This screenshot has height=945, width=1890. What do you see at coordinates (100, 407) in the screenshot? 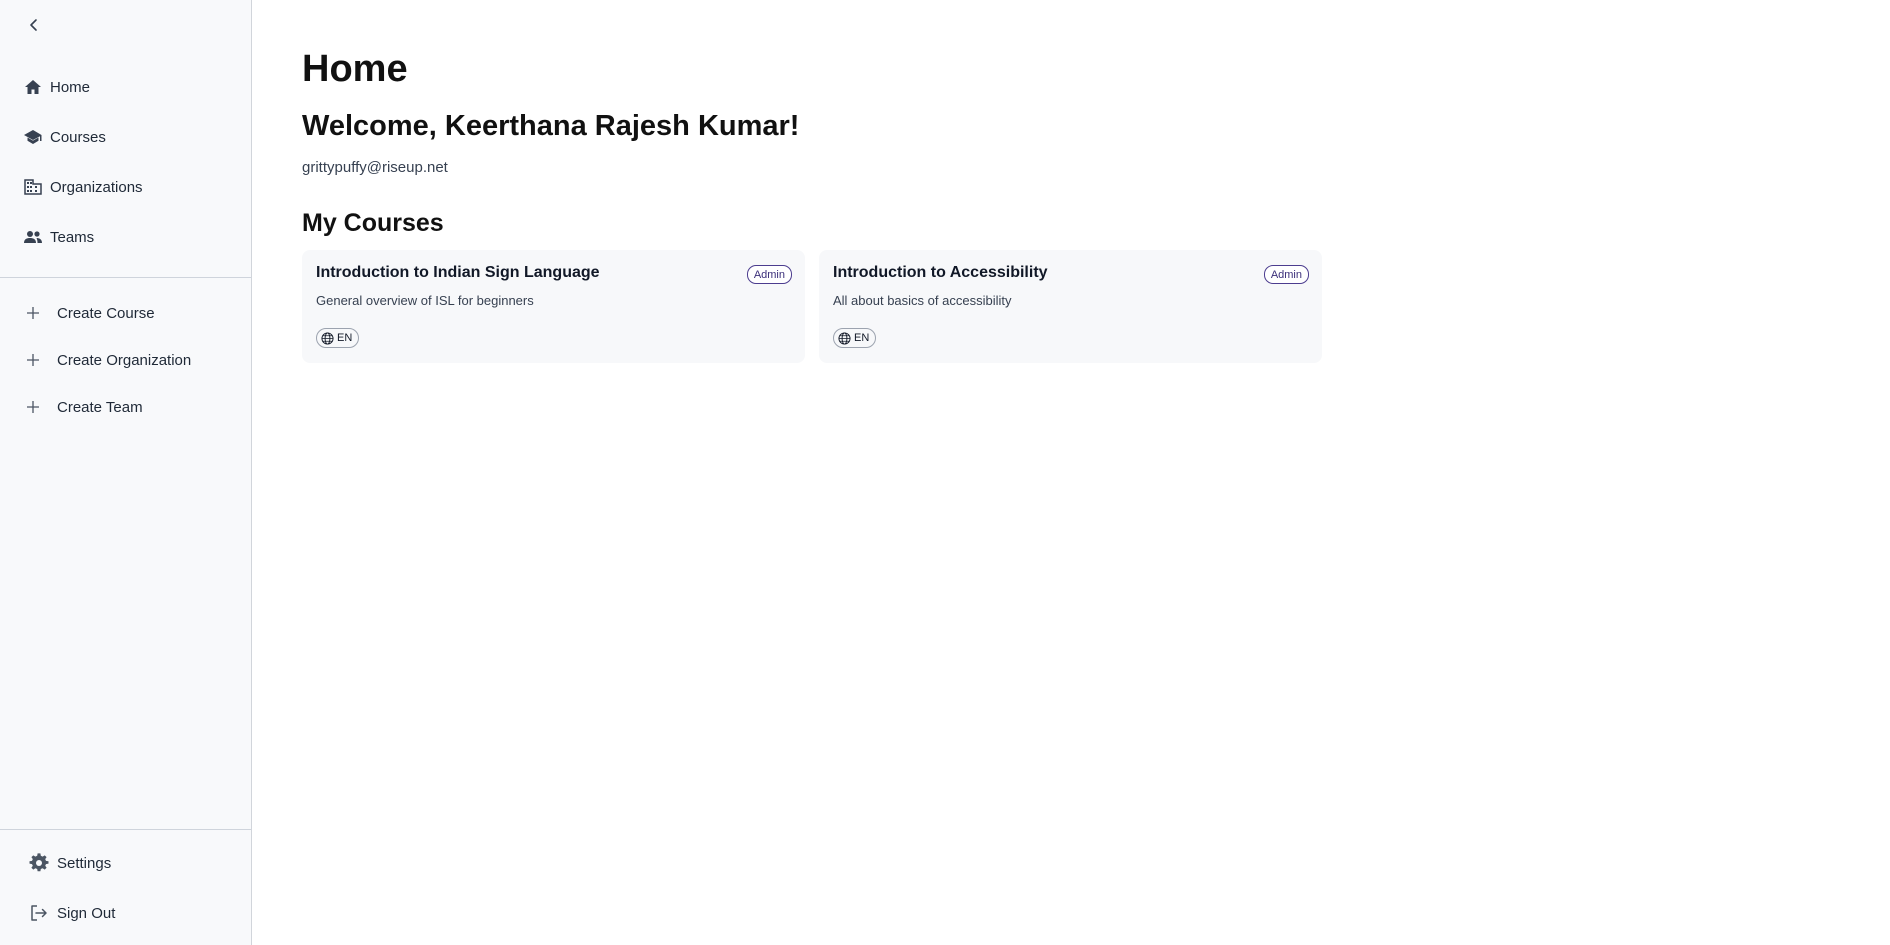
I see `create-item-label: Create Team` at bounding box center [100, 407].